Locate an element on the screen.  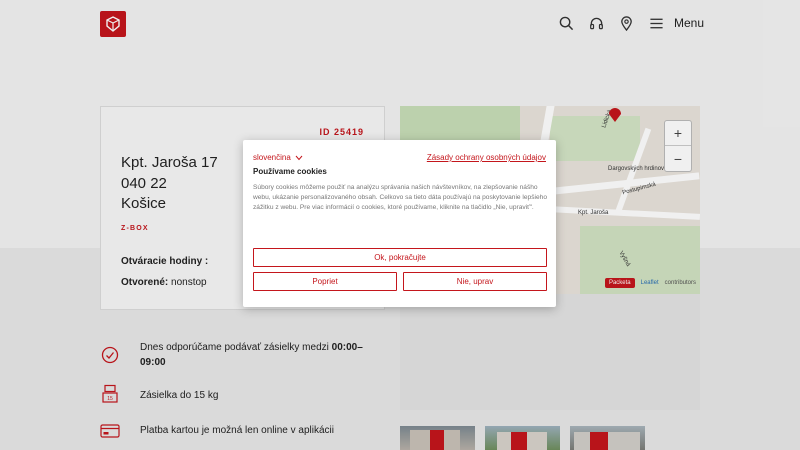
language-selector: slovenčina is located at coordinates (278, 157).